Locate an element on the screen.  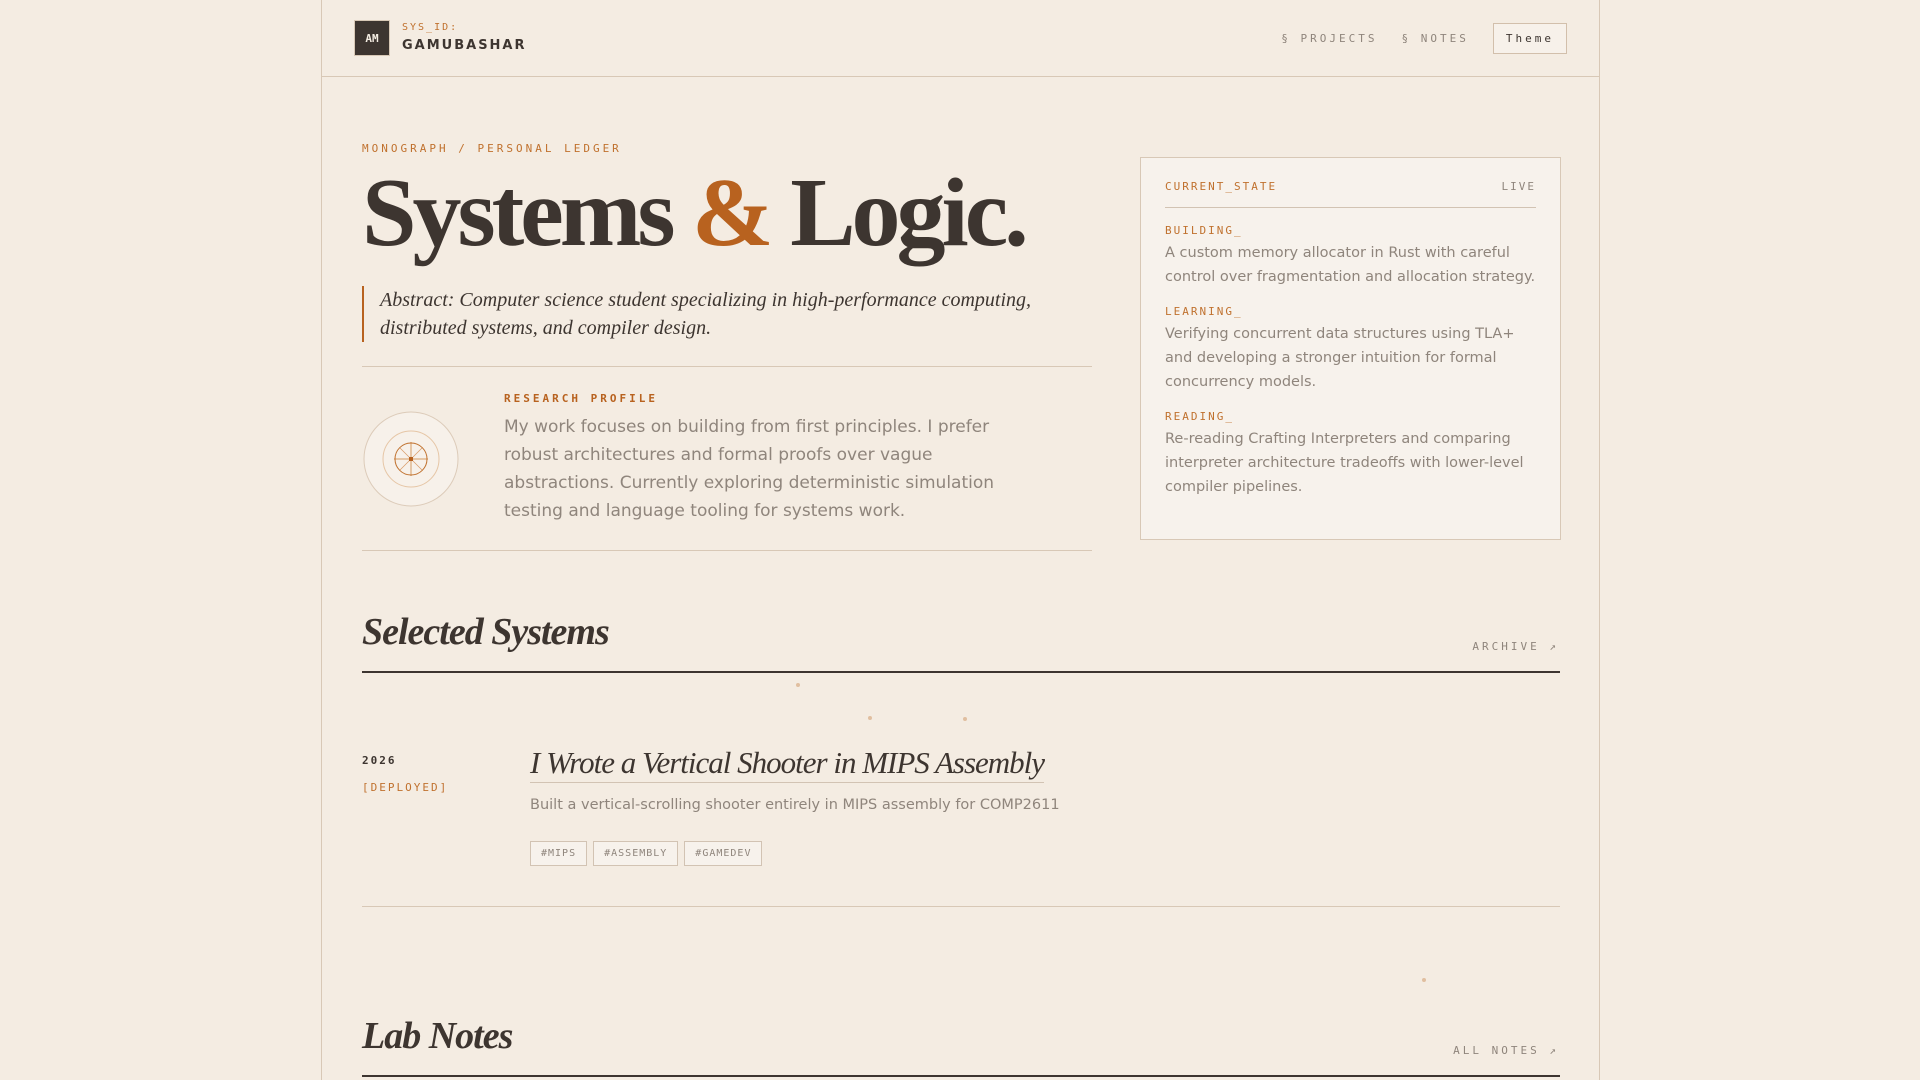
selected-systems-heading: Selected Systems is located at coordinates (486, 632).